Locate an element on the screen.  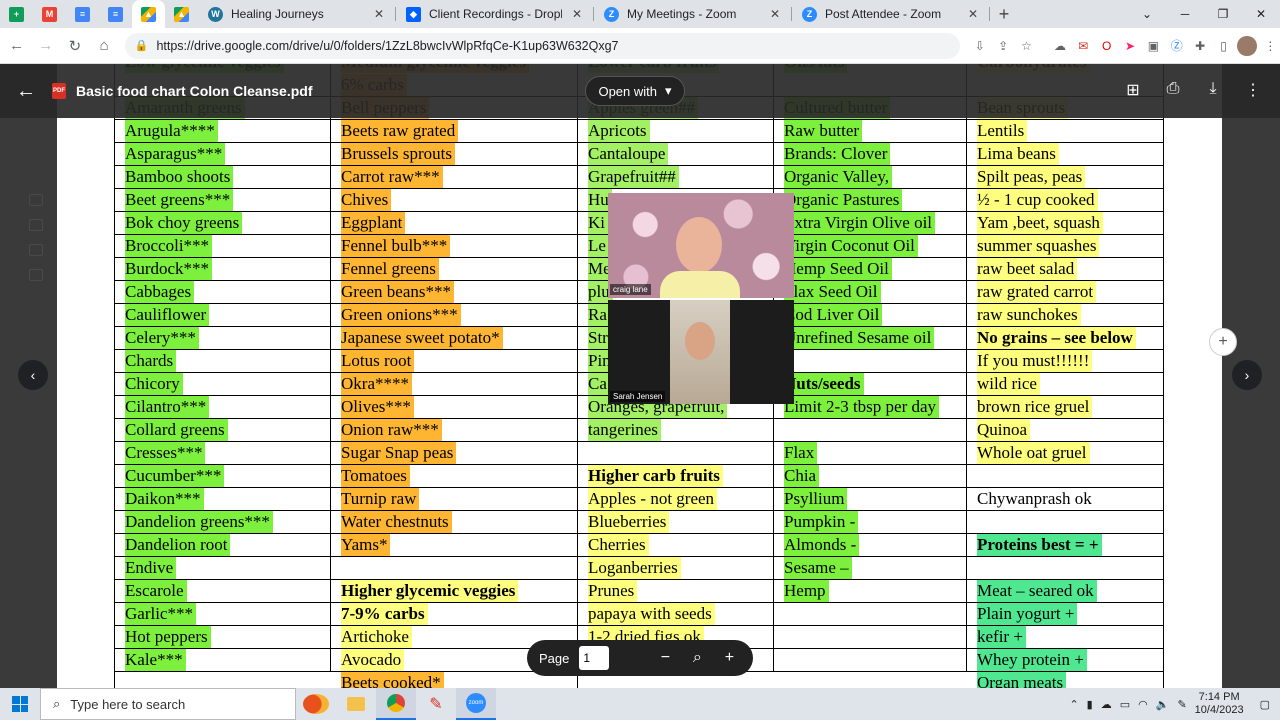
table-cell: Whey protein + is located at coordinates (1065, 660).